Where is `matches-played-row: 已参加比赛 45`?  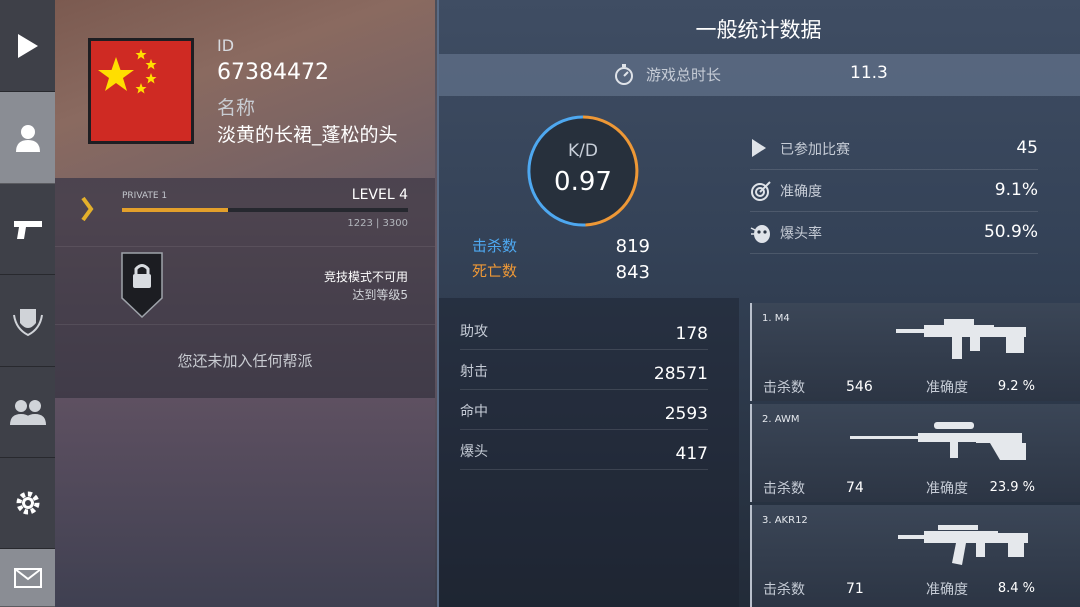
matches-played-row: 已参加比赛 45 is located at coordinates (894, 149).